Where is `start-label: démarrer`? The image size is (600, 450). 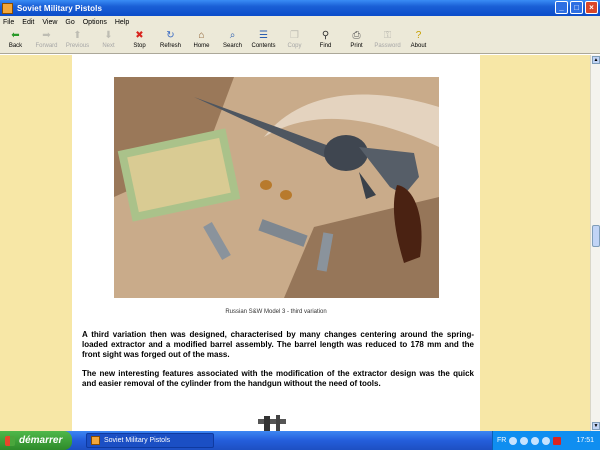
start-label: démarrer is located at coordinates (41, 440).